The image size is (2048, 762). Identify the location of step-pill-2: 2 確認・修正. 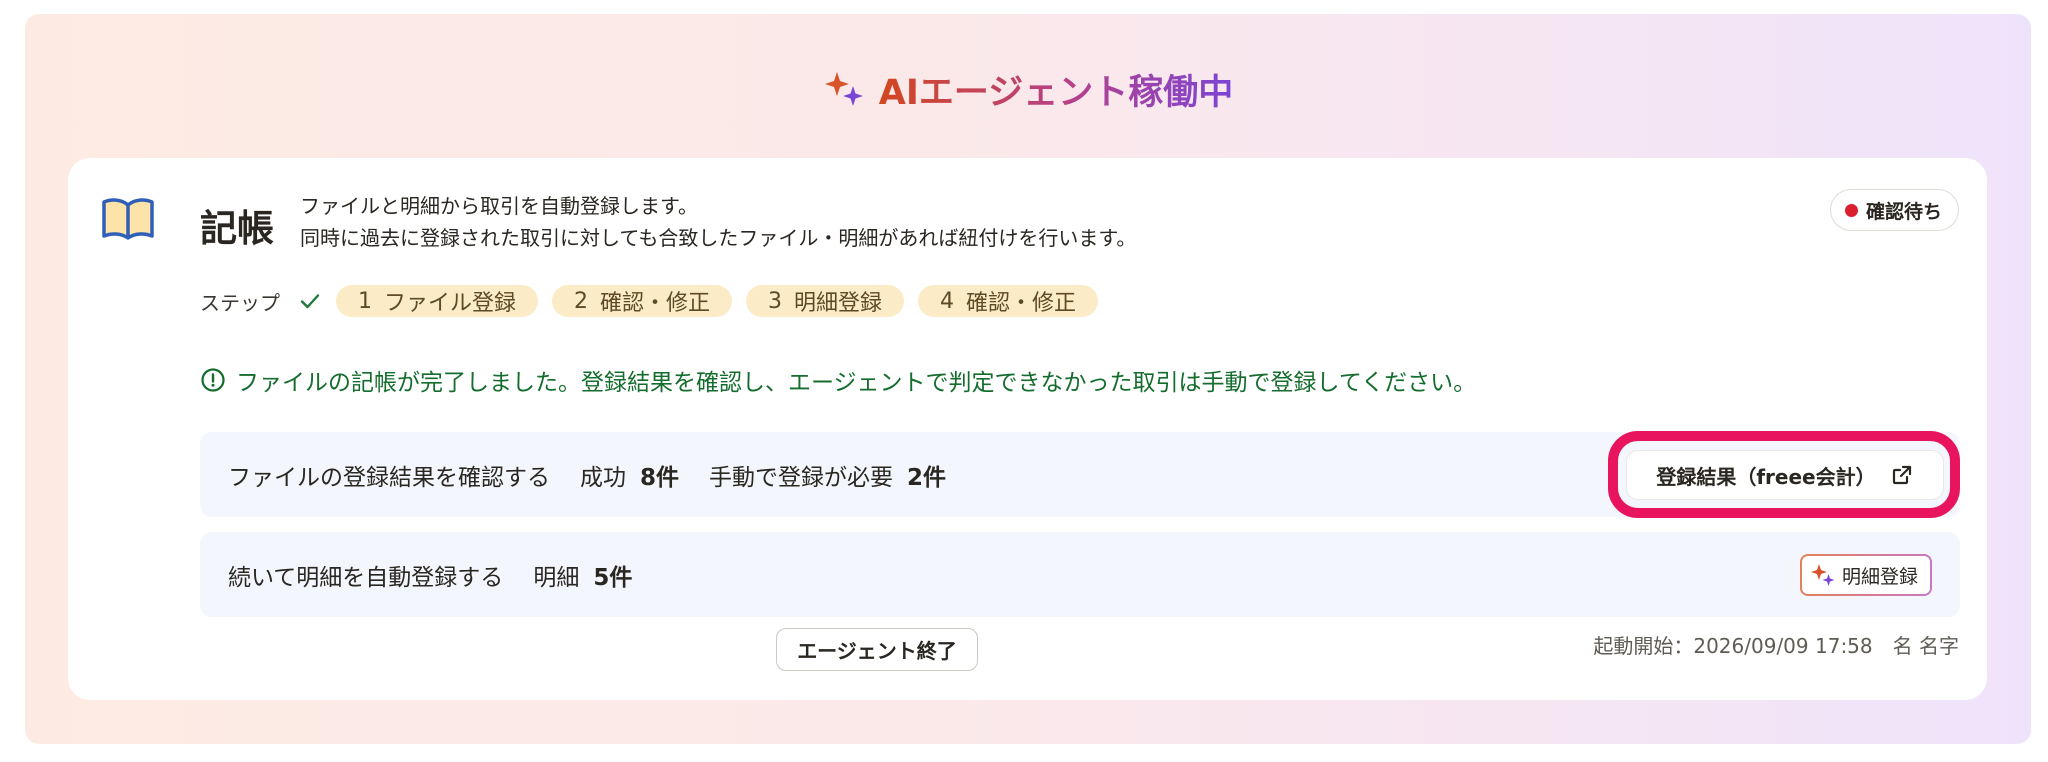
(642, 301).